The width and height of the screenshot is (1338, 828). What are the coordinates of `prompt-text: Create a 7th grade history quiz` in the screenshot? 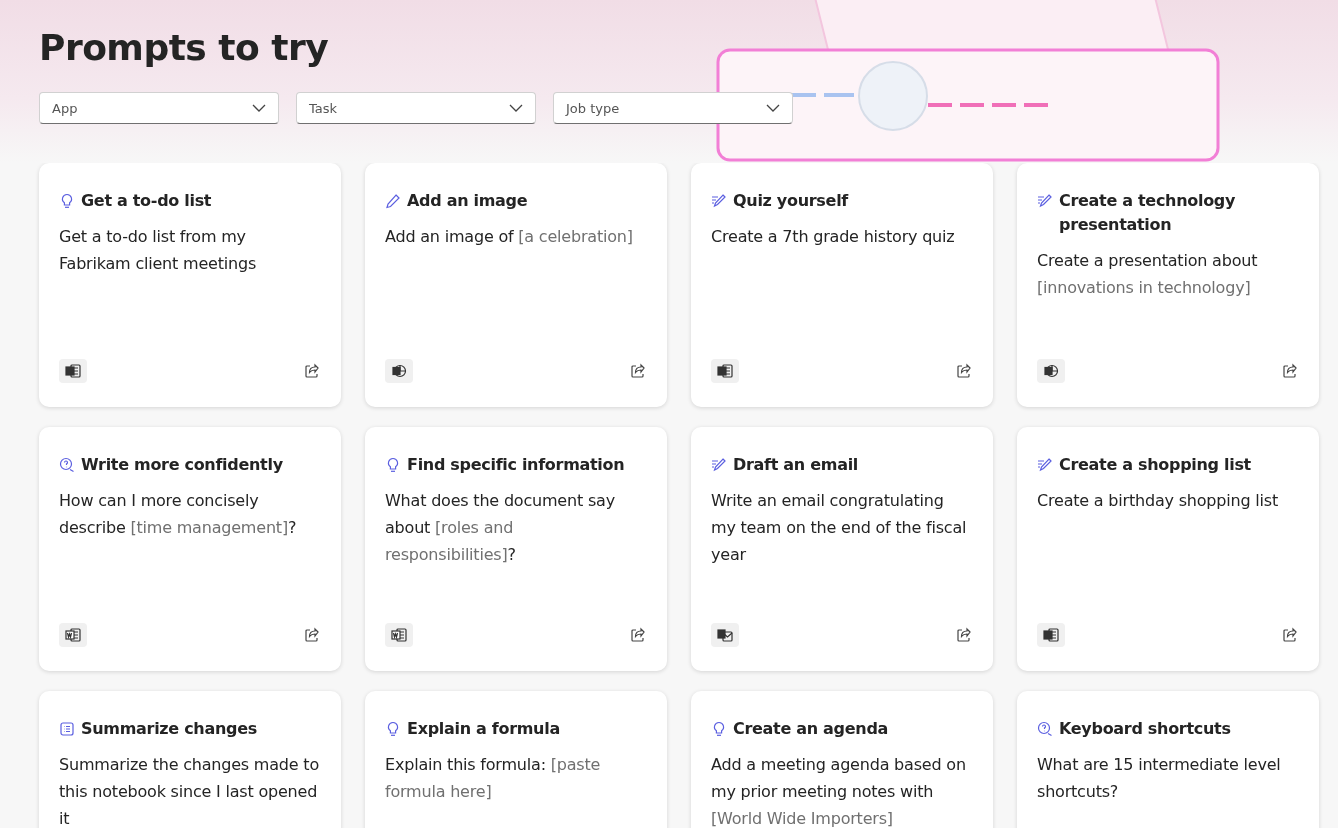 It's located at (833, 237).